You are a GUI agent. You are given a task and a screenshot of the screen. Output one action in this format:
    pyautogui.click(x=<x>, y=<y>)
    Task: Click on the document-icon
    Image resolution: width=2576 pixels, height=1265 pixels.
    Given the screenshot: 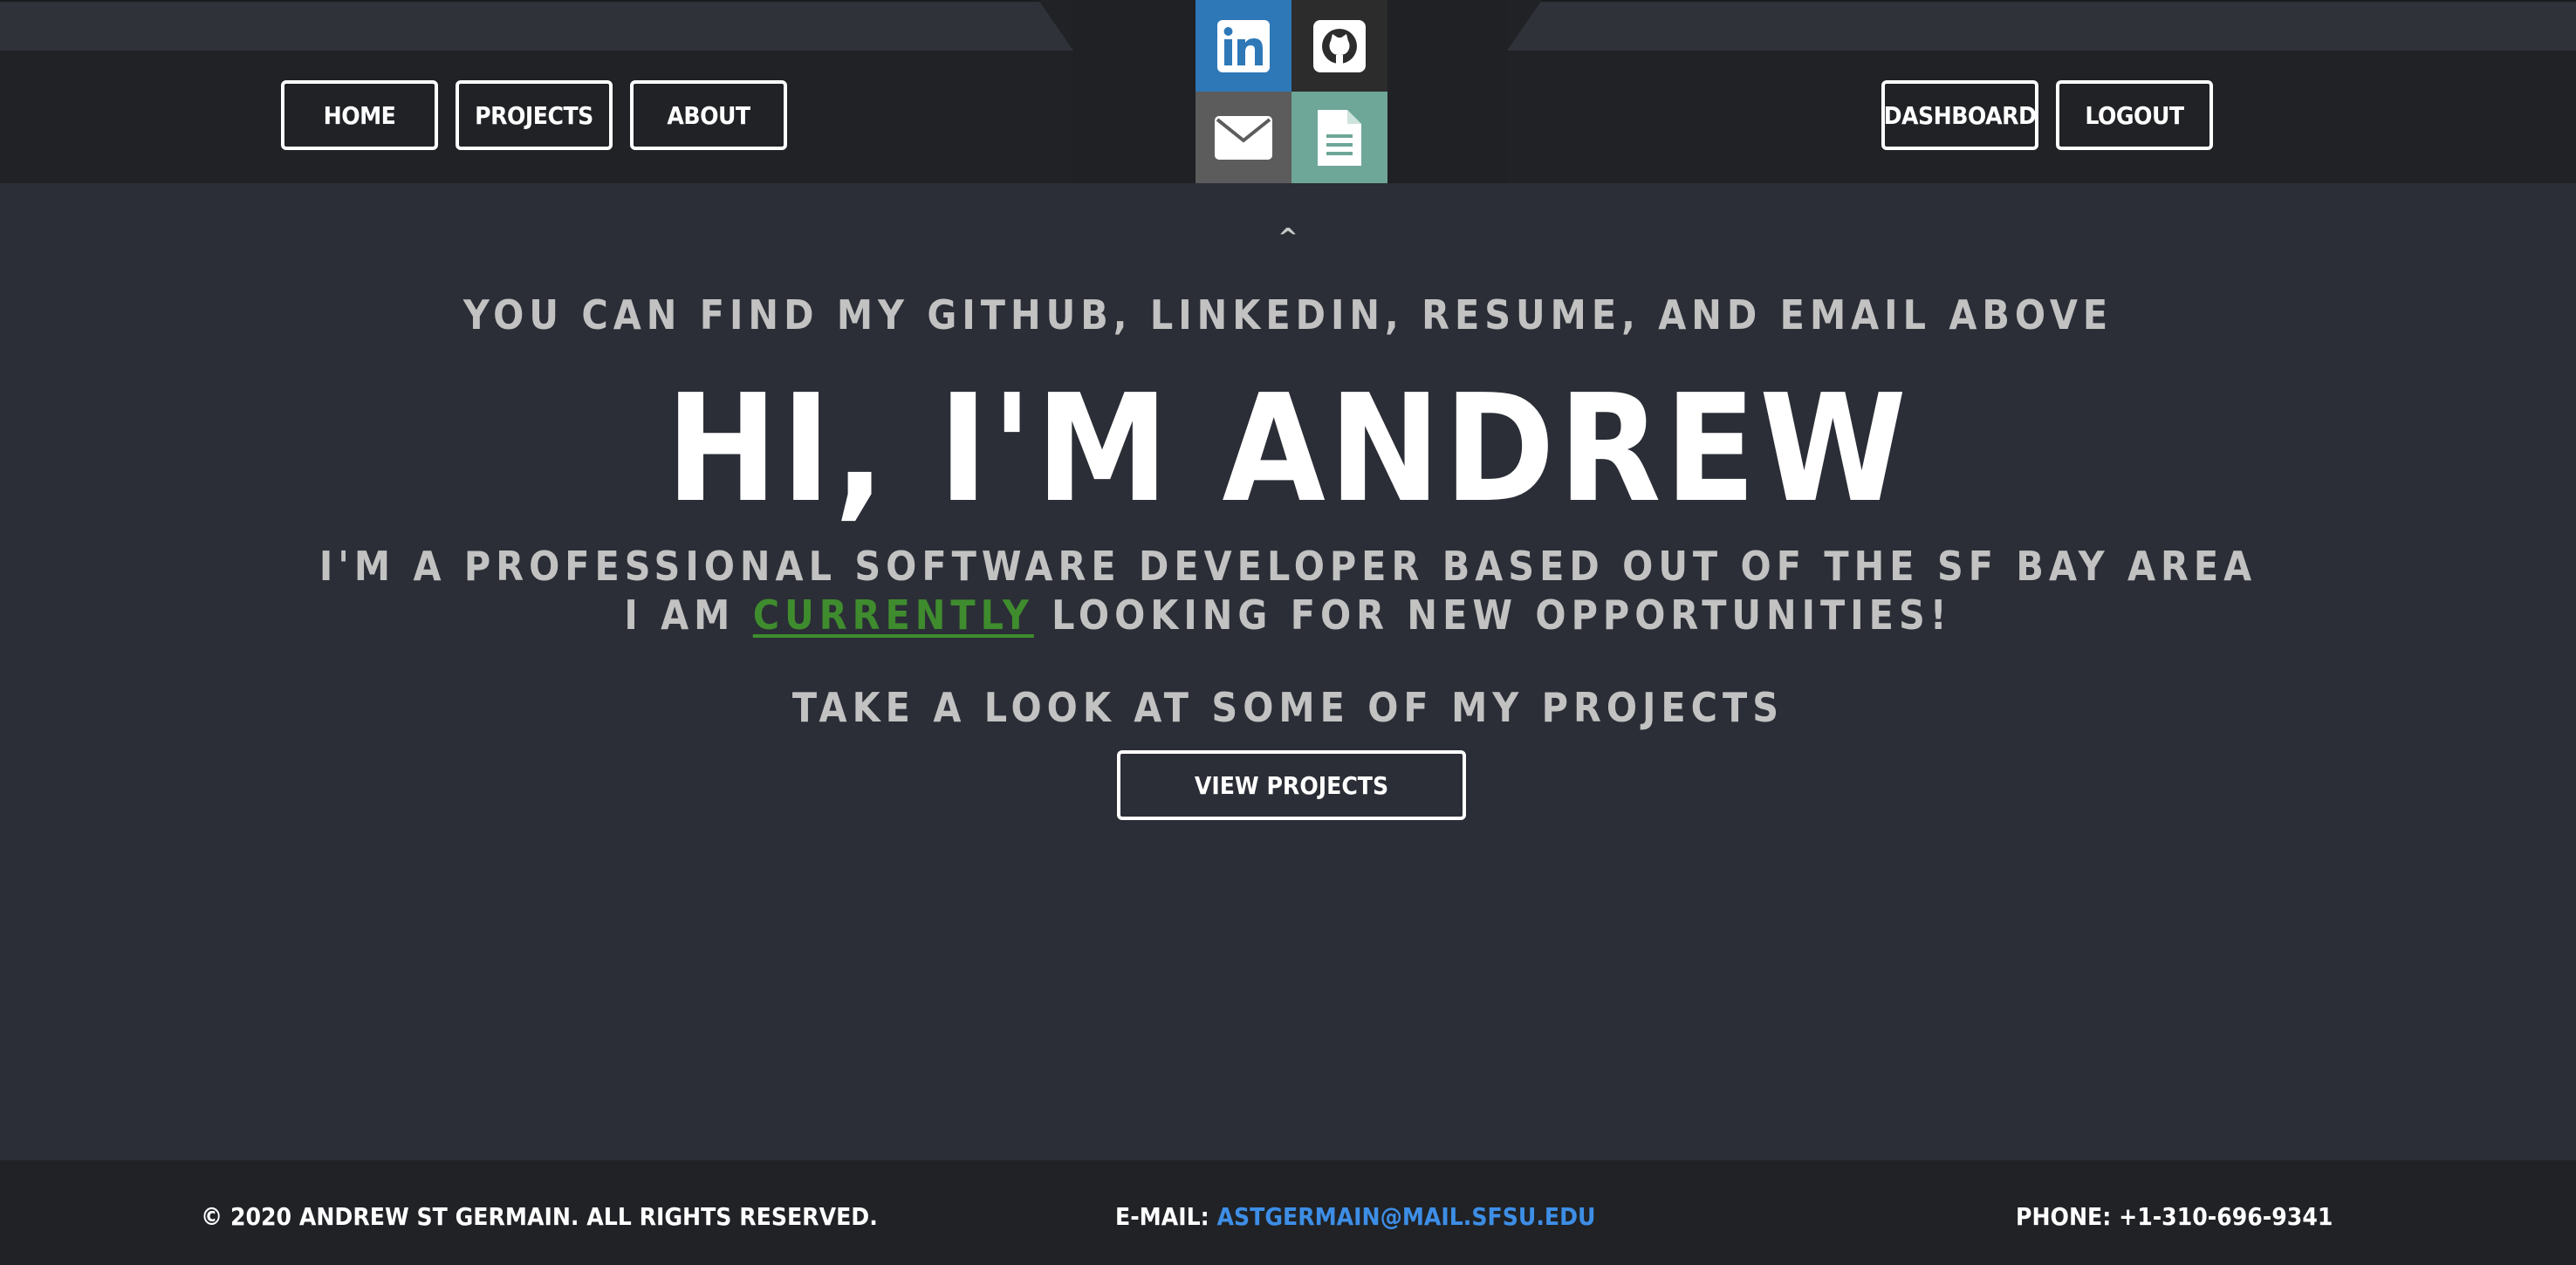 What is the action you would take?
    pyautogui.click(x=1339, y=137)
    